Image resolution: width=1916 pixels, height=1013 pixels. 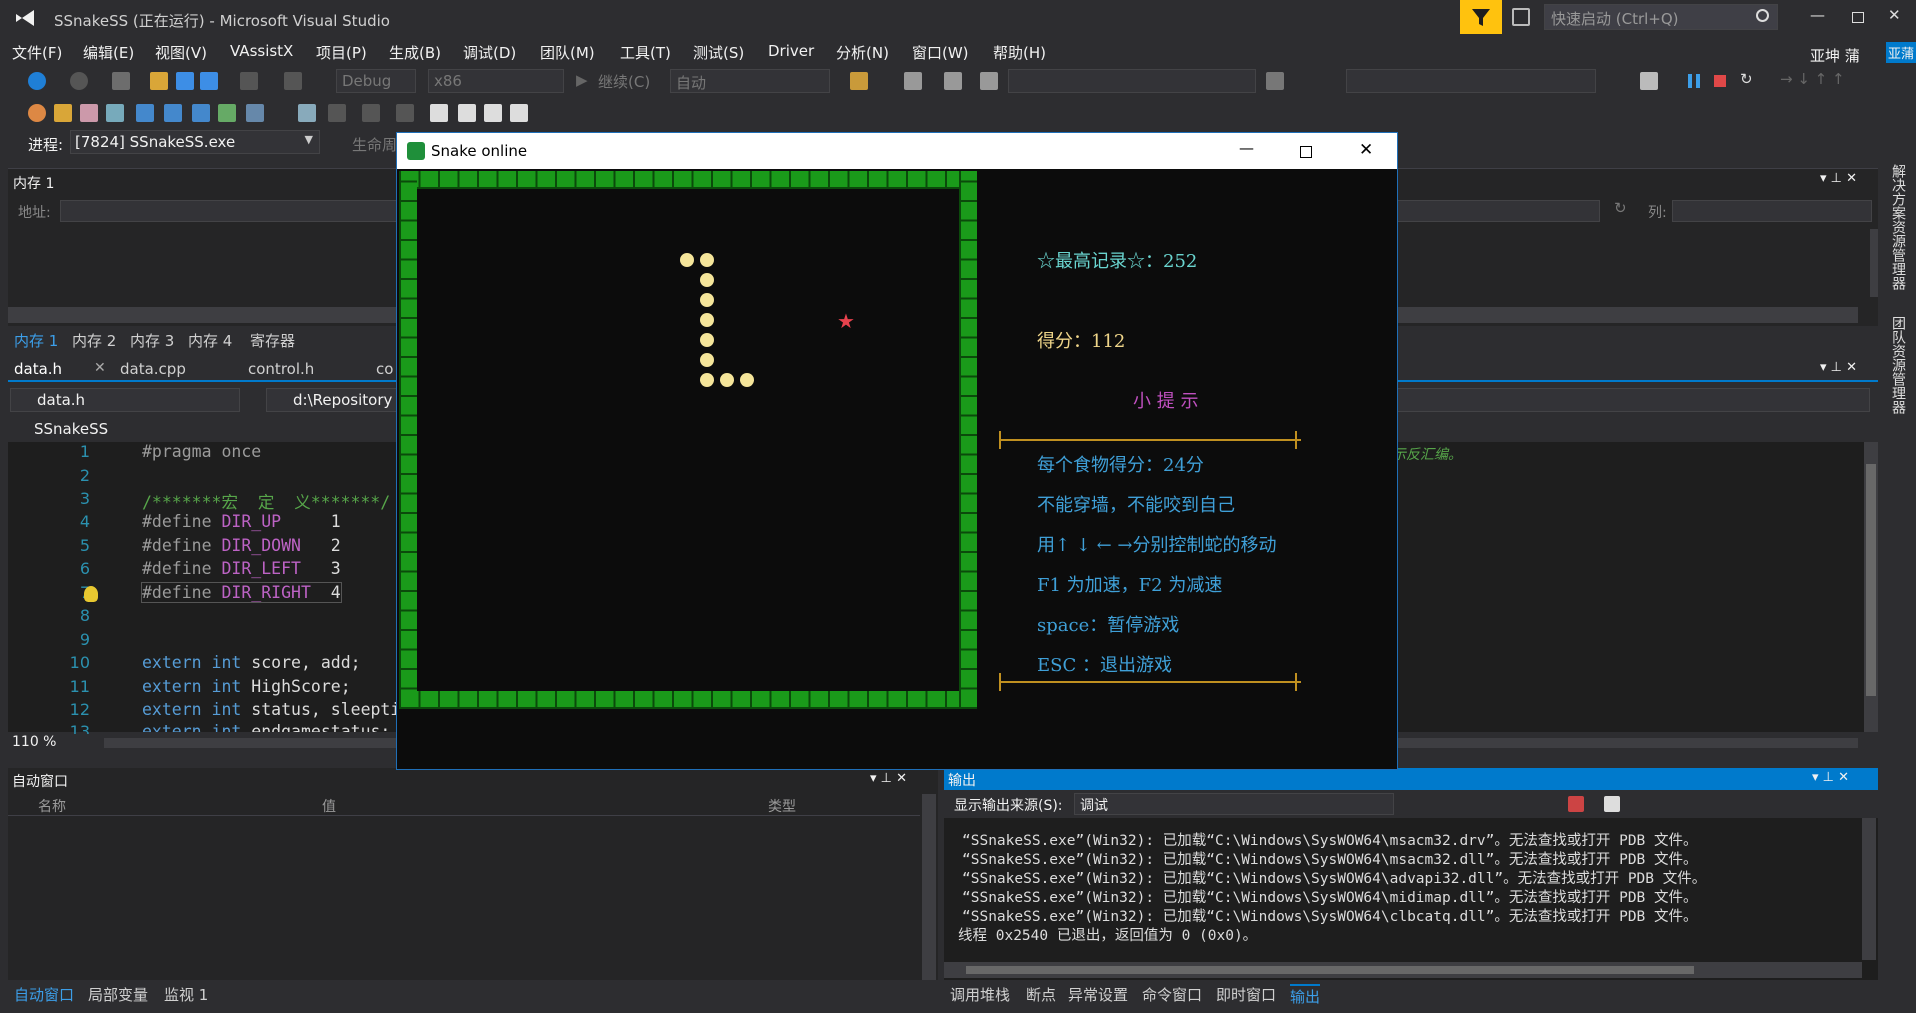 I want to click on user-name: 亚坤 蒲, so click(x=1835, y=55).